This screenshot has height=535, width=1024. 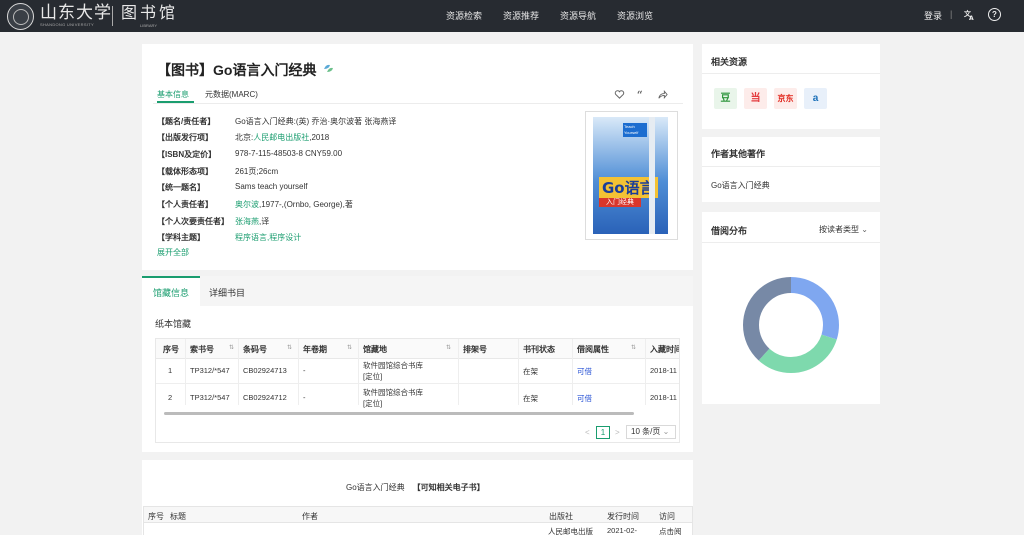 What do you see at coordinates (185, 137) in the screenshot?
I see `field-label-publisher: 【出版发行项】` at bounding box center [185, 137].